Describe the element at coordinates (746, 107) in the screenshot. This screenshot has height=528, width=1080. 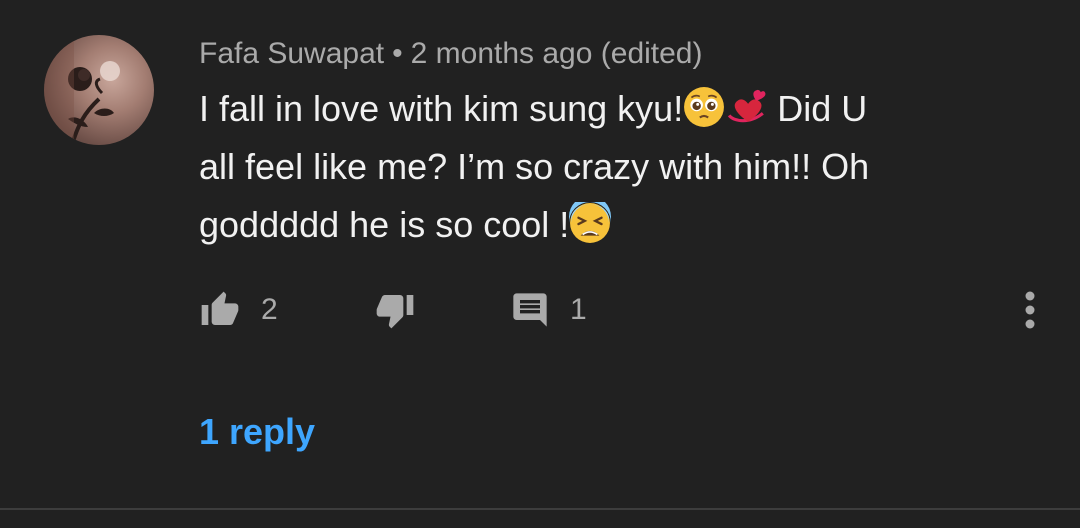
I see `revolving-hearts-emoji` at that location.